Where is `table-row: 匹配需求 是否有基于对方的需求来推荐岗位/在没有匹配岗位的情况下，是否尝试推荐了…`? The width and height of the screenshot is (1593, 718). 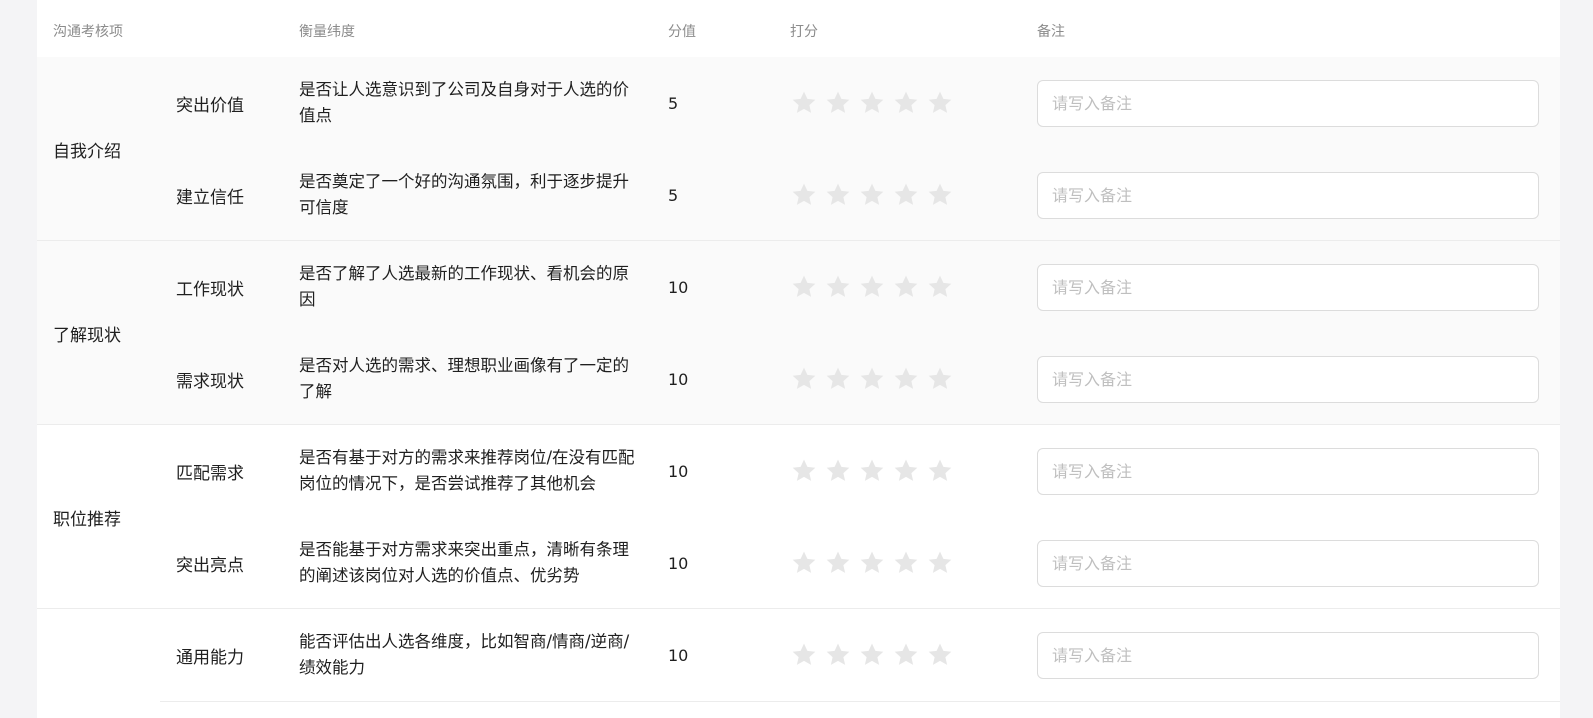 table-row: 匹配需求 是否有基于对方的需求来推荐岗位/在没有匹配岗位的情况下，是否尝试推荐了… is located at coordinates (860, 471).